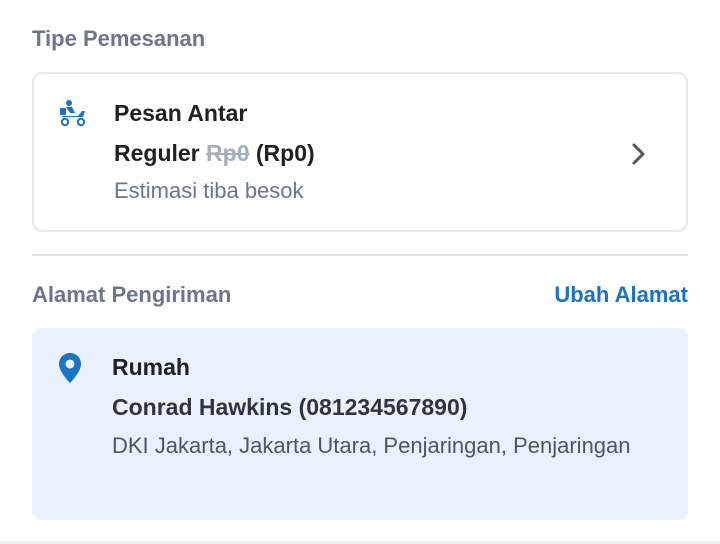  What do you see at coordinates (285, 153) in the screenshot?
I see `final-price: (Rp0)` at bounding box center [285, 153].